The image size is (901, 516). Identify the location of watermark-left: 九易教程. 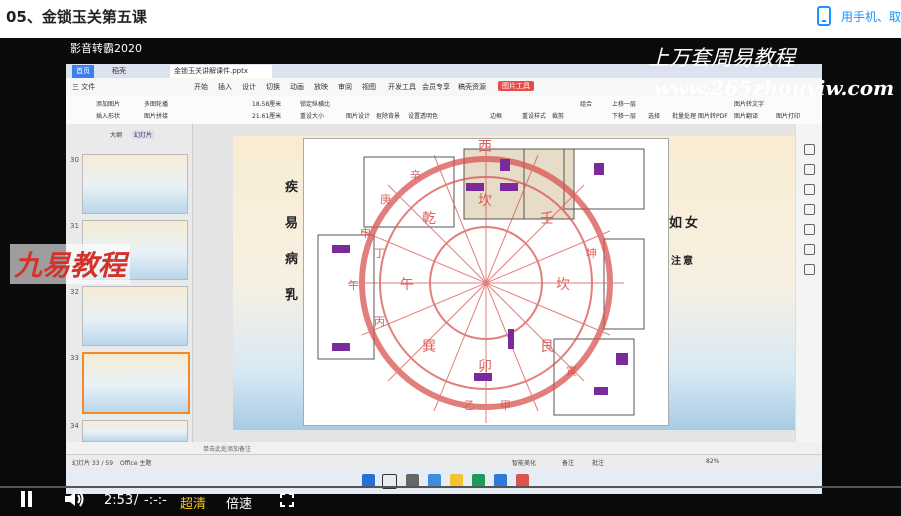
(70, 264).